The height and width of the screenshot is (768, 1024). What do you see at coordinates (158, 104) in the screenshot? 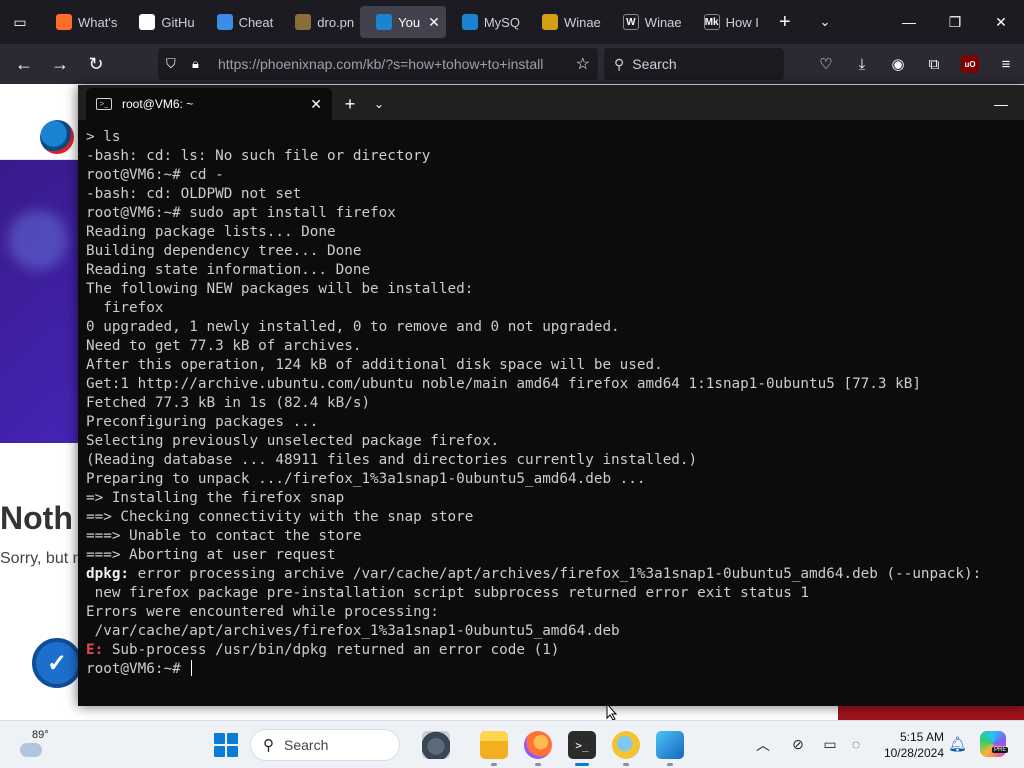
I see `terminal-tab-title: root@VM6: ~` at bounding box center [158, 104].